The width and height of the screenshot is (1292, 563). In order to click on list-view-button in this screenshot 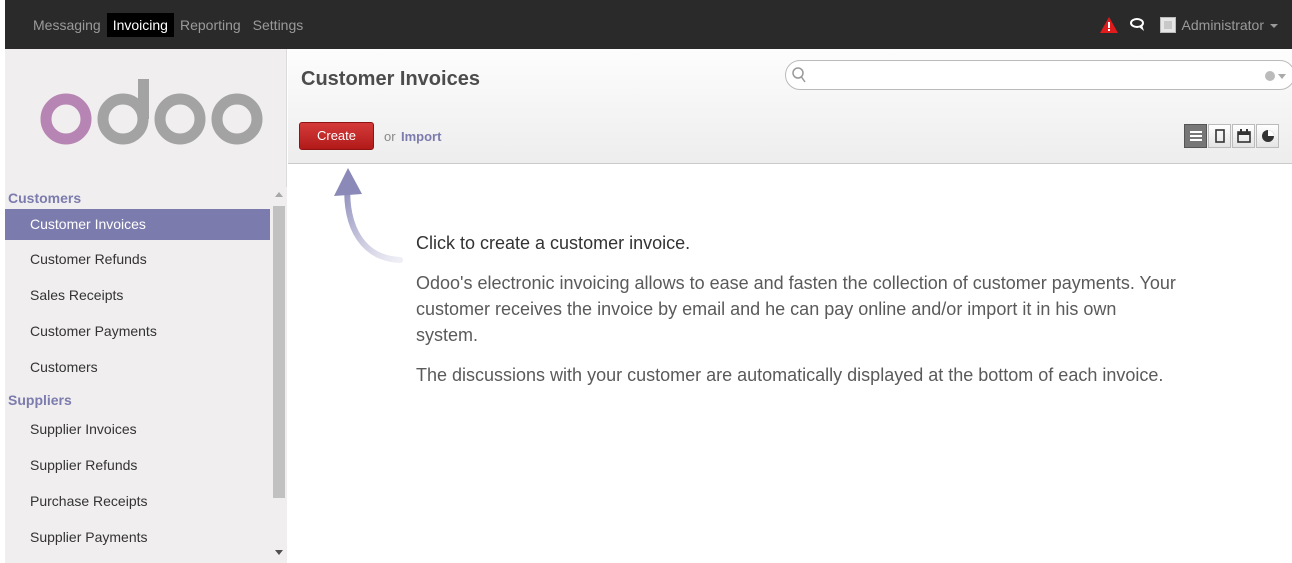, I will do `click(1195, 136)`.